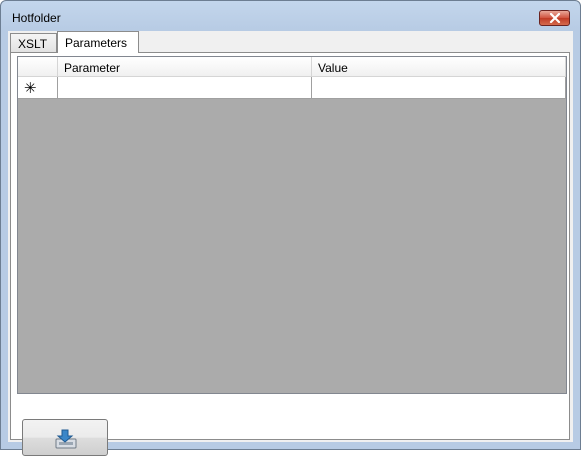 This screenshot has height=456, width=581. I want to click on column-header-value-label: Value, so click(333, 68).